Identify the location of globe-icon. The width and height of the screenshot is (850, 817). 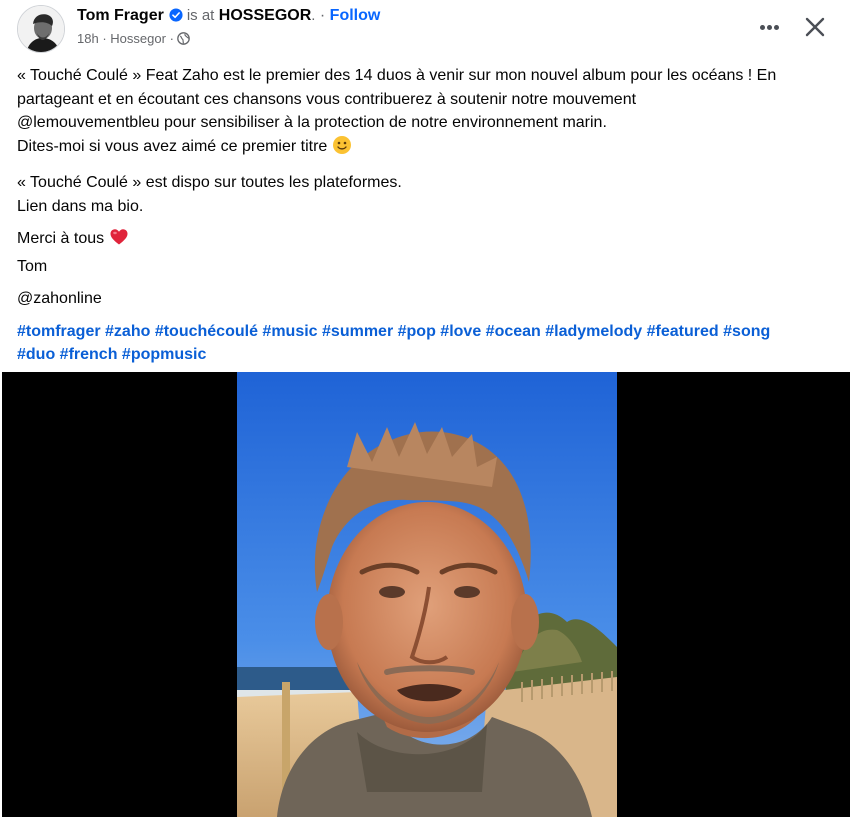
(183, 41).